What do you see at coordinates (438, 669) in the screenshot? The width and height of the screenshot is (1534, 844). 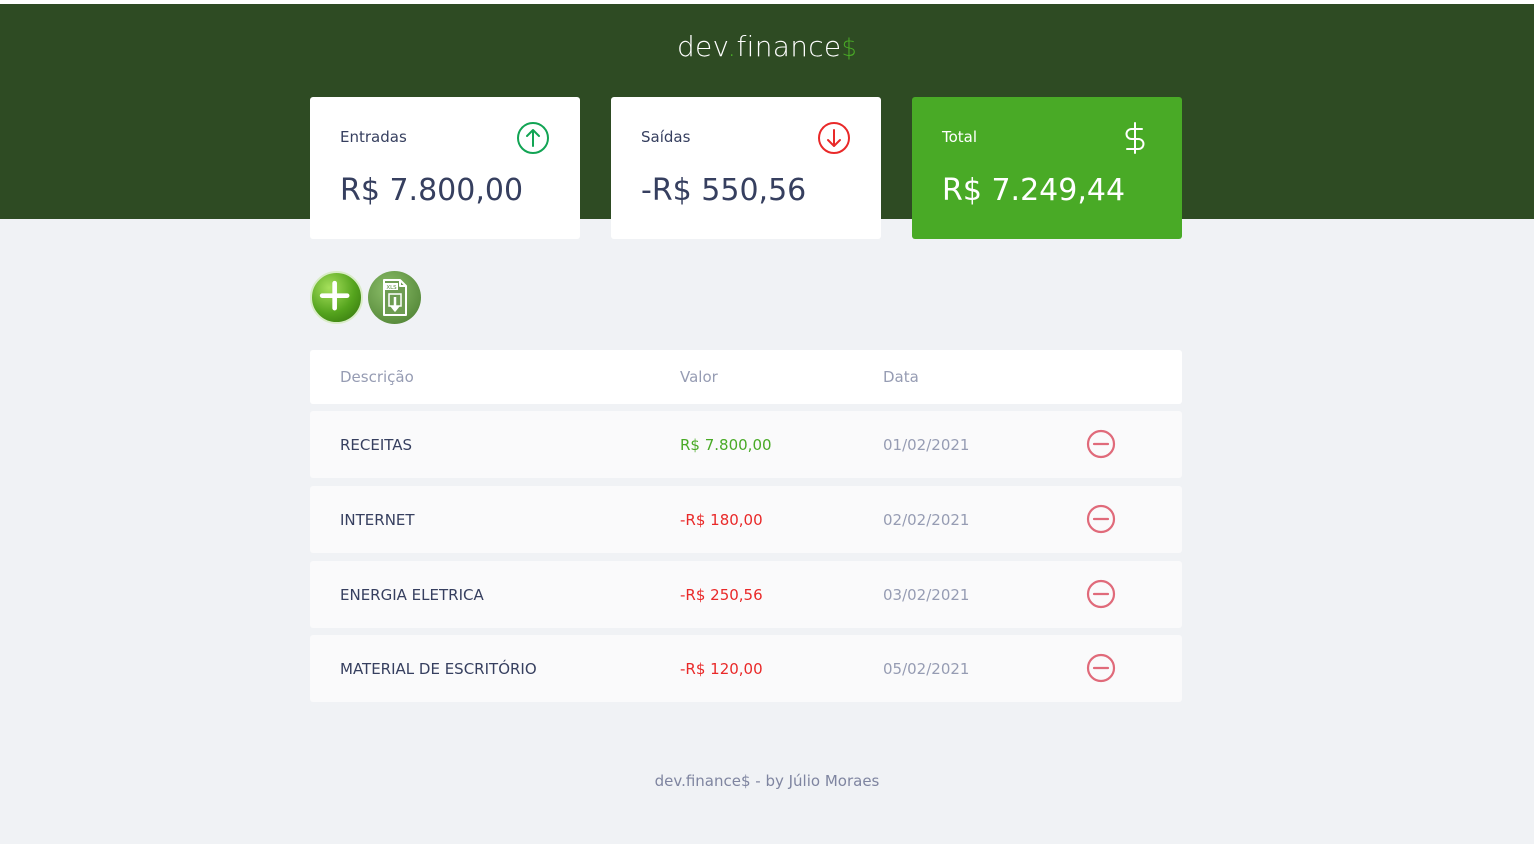 I see `row-description: MATERIAL DE ESCRITÓRIO` at bounding box center [438, 669].